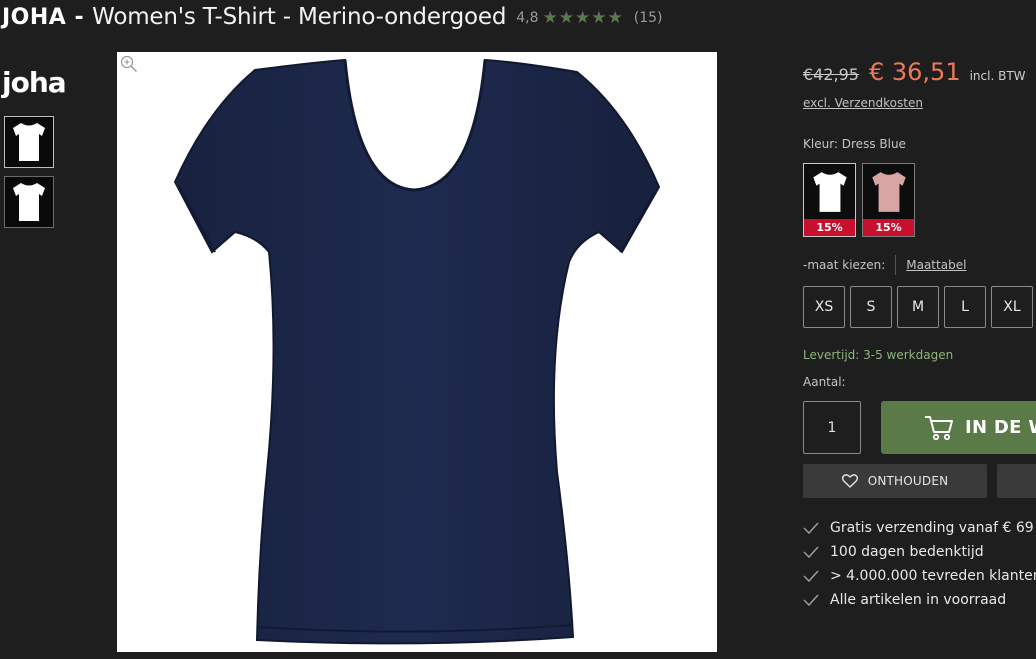 This screenshot has height=659, width=1036. I want to click on size-label: -maat kiezen:, so click(844, 265).